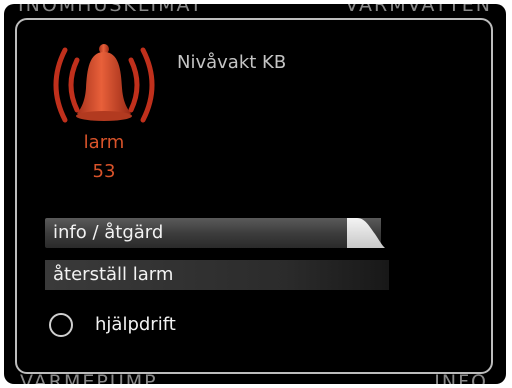  I want to click on info-action-button: info / åtgärd, so click(213, 233).